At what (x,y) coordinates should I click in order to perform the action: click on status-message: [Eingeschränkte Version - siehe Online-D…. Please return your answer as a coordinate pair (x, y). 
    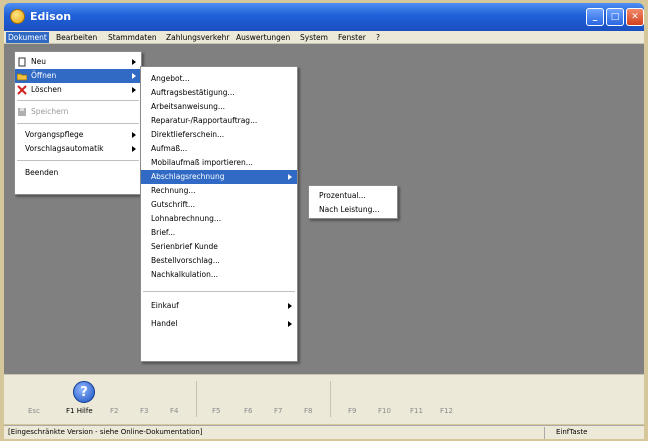
    Looking at the image, I should click on (105, 432).